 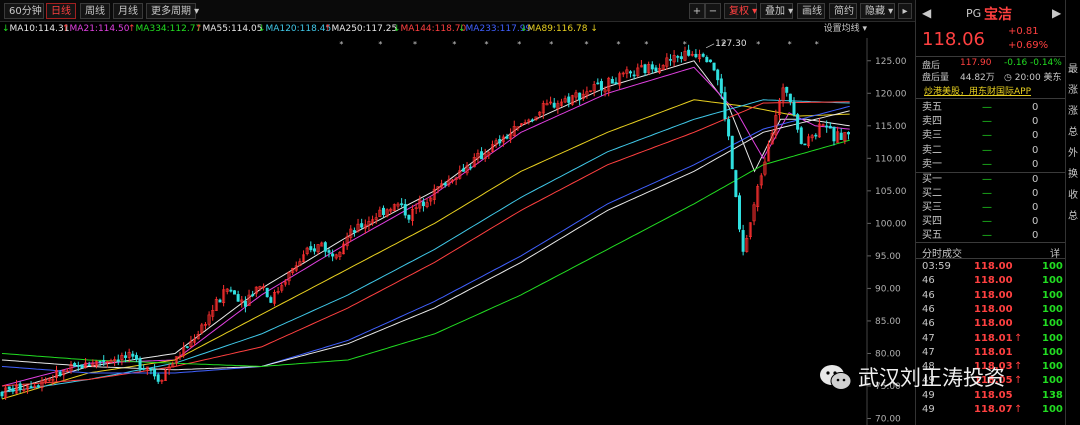 What do you see at coordinates (888, 289) in the screenshot?
I see `y-tick-label: 90.00` at bounding box center [888, 289].